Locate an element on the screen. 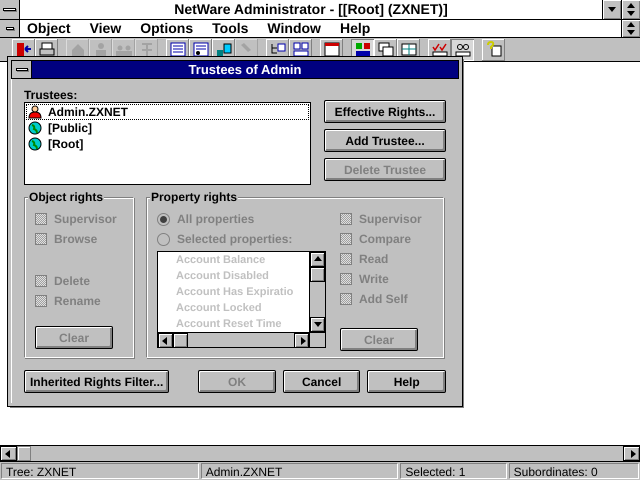 The height and width of the screenshot is (480, 640). user-icon is located at coordinates (35, 112).